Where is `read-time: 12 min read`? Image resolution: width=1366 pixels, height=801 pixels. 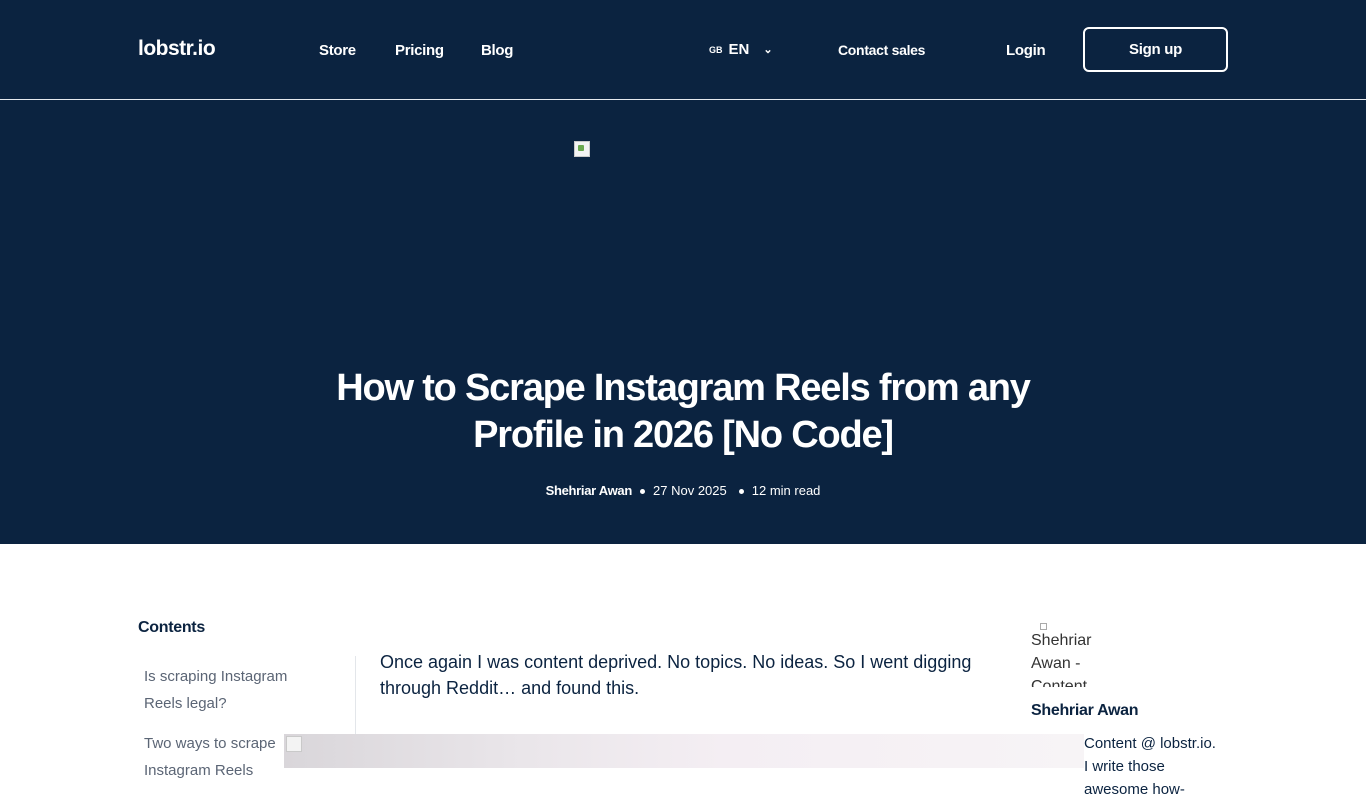
read-time: 12 min read is located at coordinates (786, 490).